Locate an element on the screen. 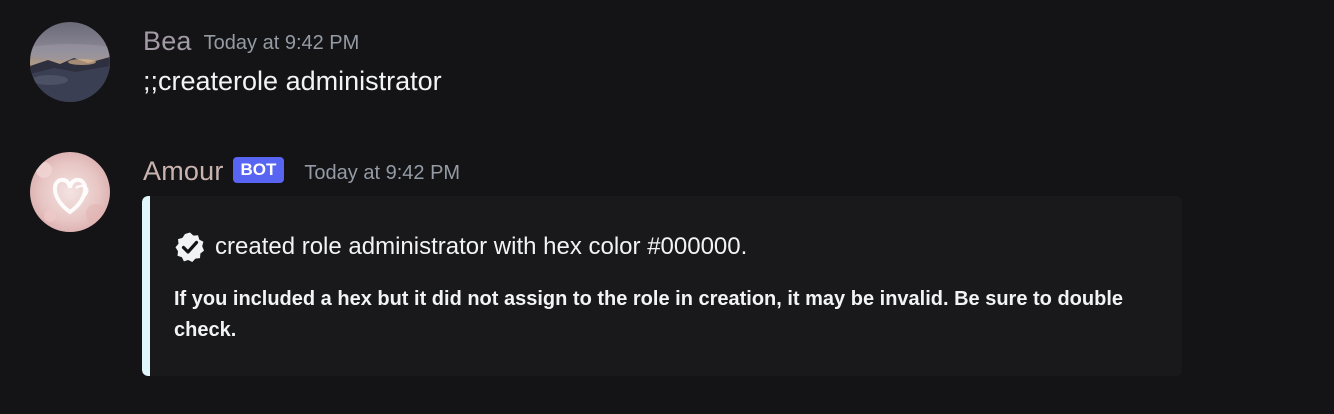 Image resolution: width=1334 pixels, height=414 pixels. username: Amour is located at coordinates (183, 171).